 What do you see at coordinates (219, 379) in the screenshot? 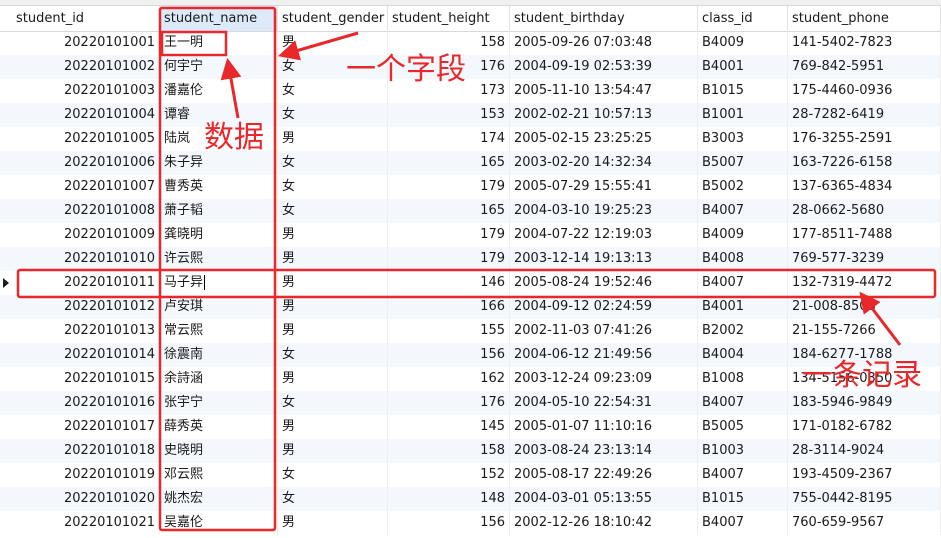
I see `cell-student-name: 余詩涵` at bounding box center [219, 379].